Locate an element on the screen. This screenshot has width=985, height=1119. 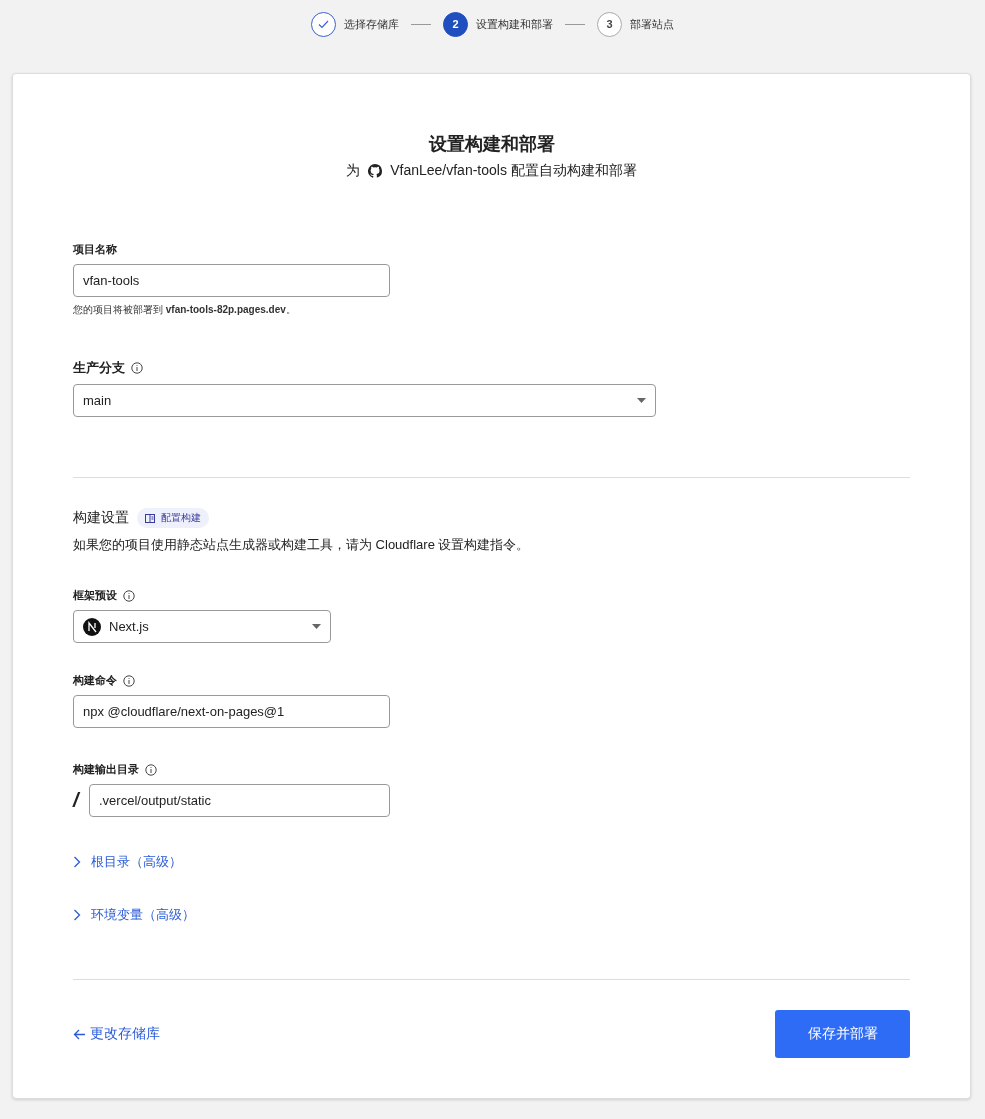
field-label: 构建命令 is located at coordinates (95, 680).